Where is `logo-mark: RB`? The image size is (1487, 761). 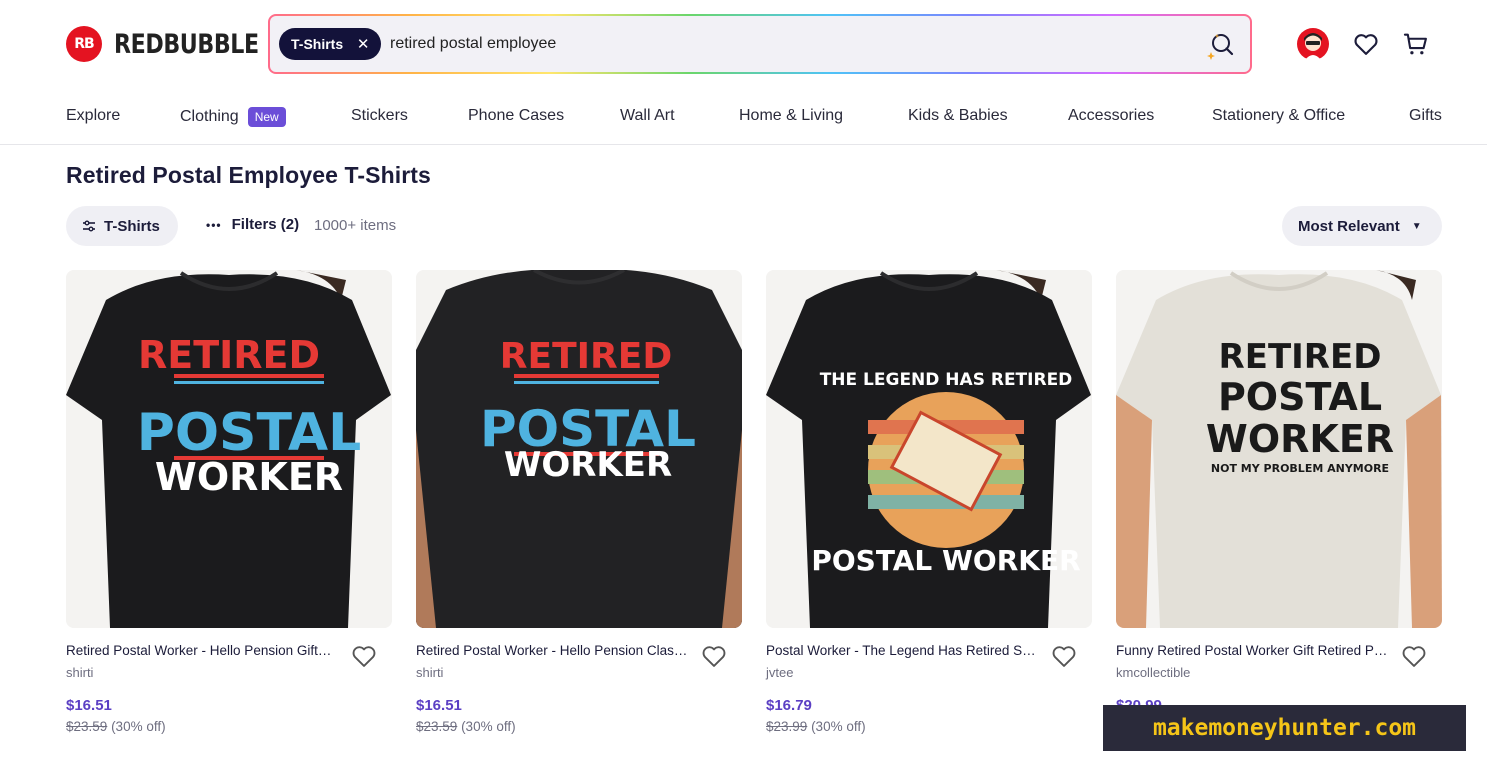 logo-mark: RB is located at coordinates (84, 44).